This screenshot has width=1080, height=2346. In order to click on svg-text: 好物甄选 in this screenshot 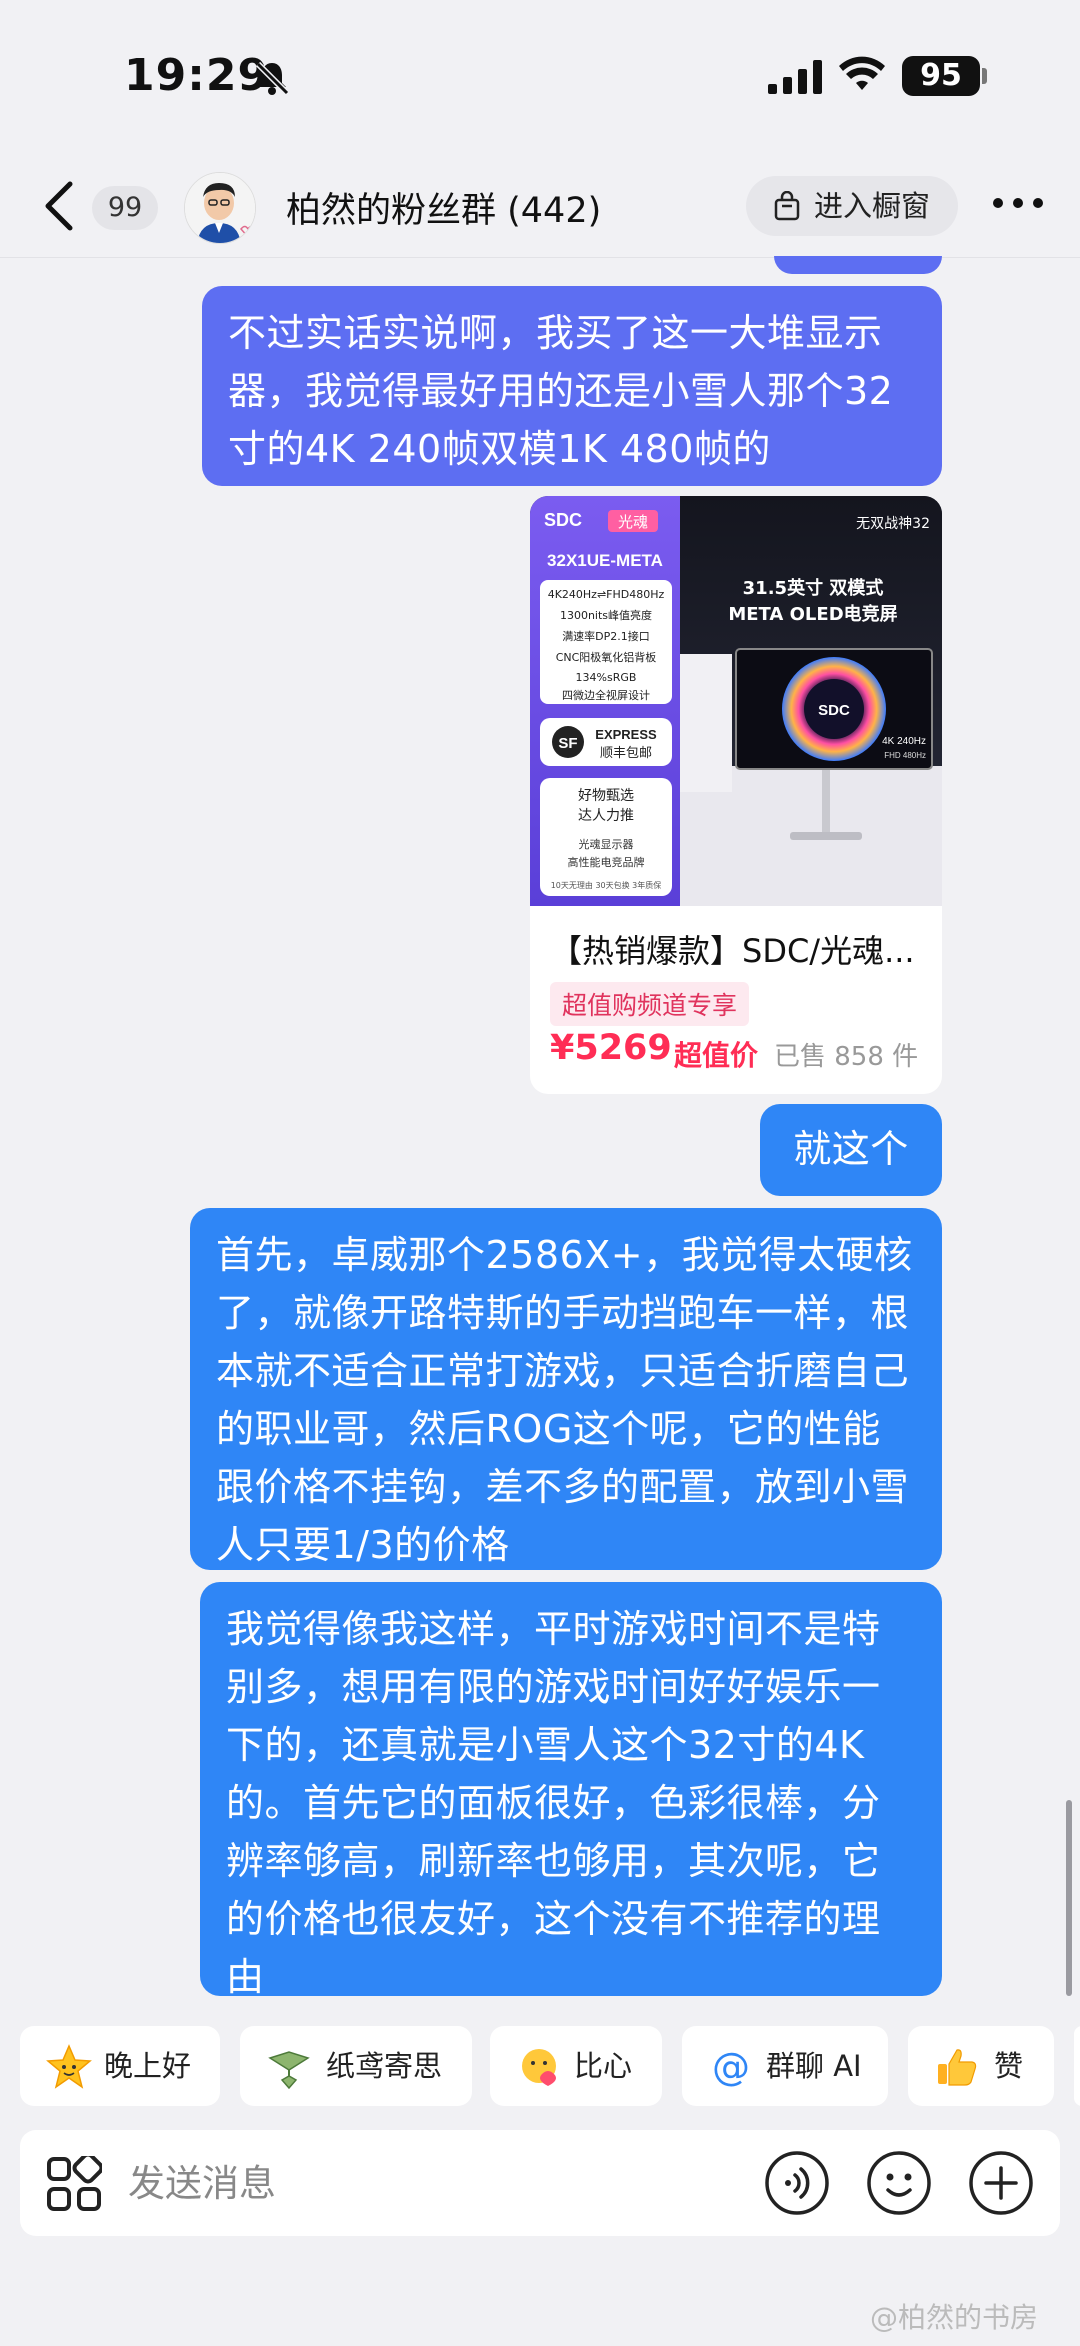, I will do `click(606, 796)`.